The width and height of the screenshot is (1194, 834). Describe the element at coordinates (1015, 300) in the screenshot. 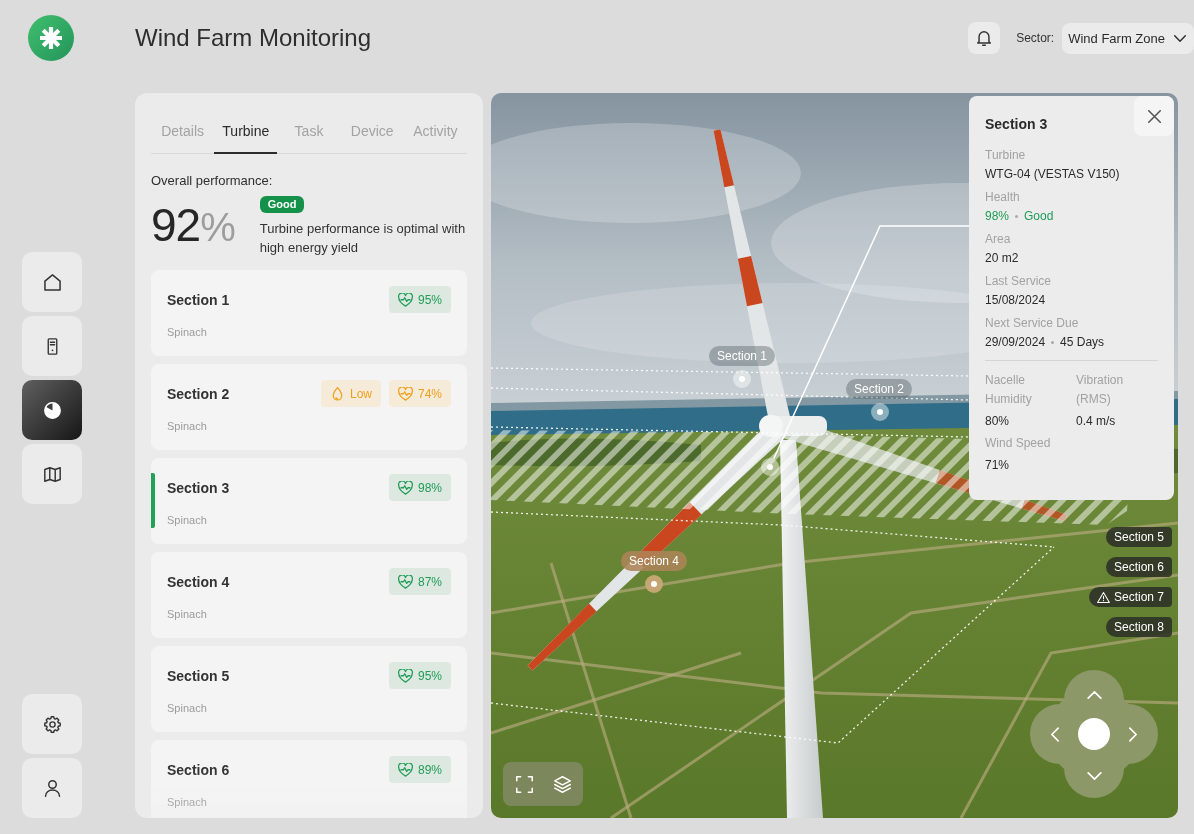

I see `field-value: 15/08/2024` at that location.